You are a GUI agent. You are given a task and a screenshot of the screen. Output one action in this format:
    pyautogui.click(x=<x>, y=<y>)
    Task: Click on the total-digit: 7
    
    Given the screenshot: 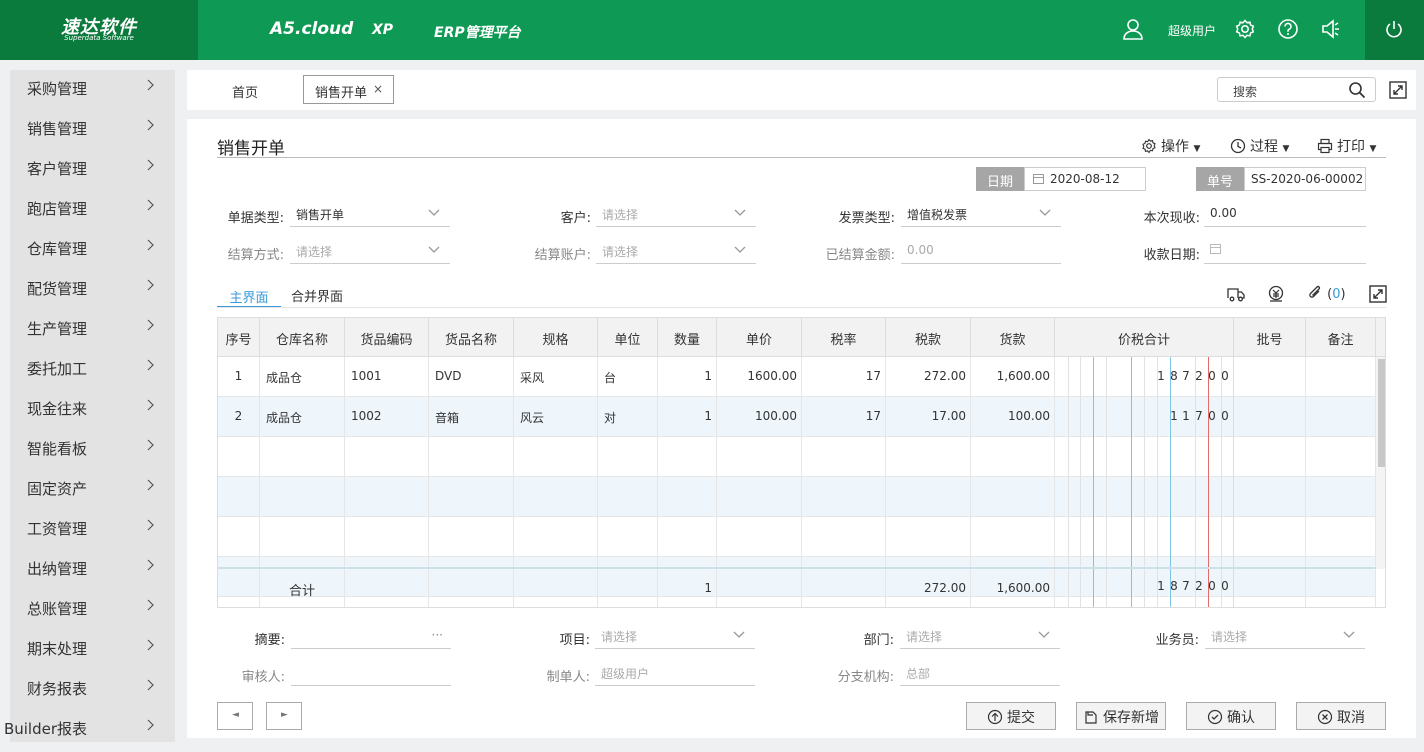 What is the action you would take?
    pyautogui.click(x=1186, y=376)
    